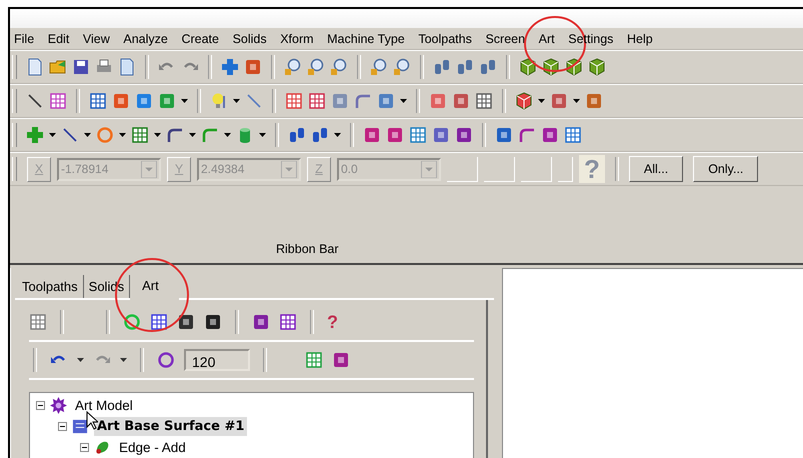  Describe the element at coordinates (249, 39) in the screenshot. I see `menu-item: Solids` at that location.